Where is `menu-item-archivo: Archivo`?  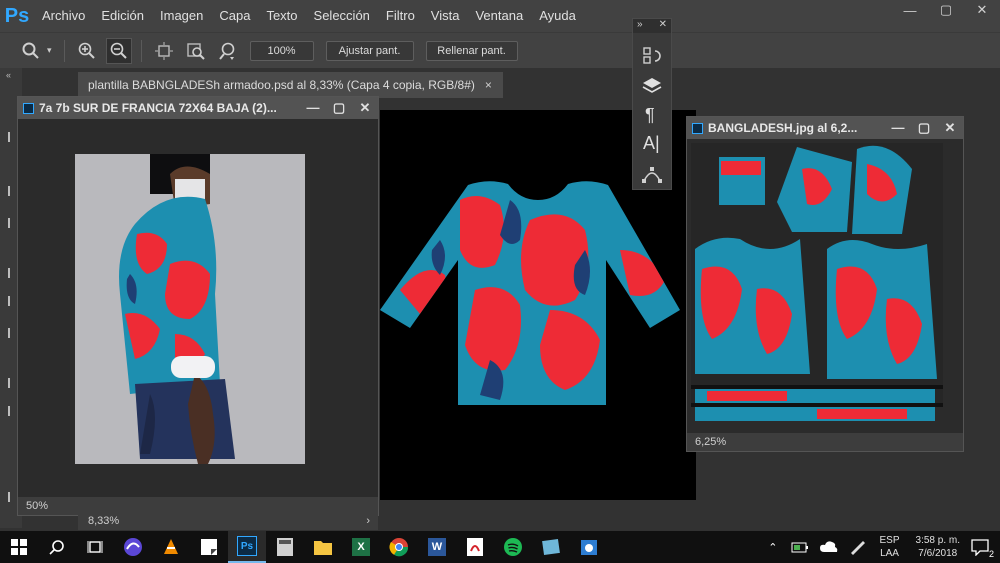 menu-item-archivo: Archivo is located at coordinates (63, 16).